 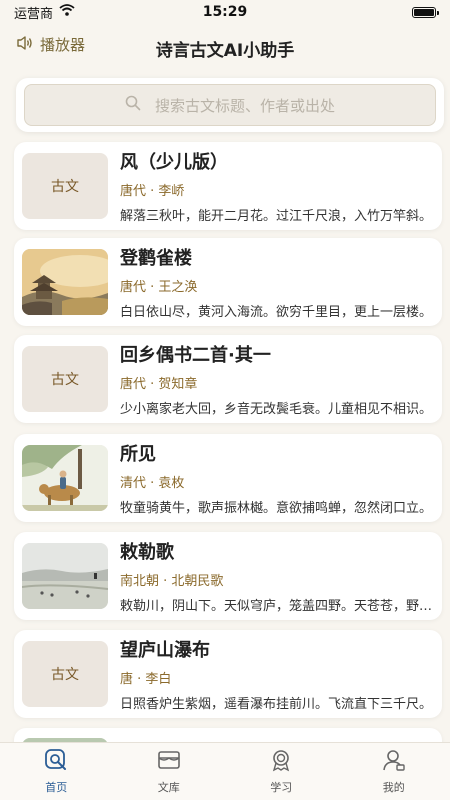 What do you see at coordinates (228, 478) in the screenshot?
I see `poem-card: 所见 清代 · 袁枚 牧童骑黄牛，歌声振林樾。意欲捕鸣蝉，忽然闭口立。` at bounding box center [228, 478].